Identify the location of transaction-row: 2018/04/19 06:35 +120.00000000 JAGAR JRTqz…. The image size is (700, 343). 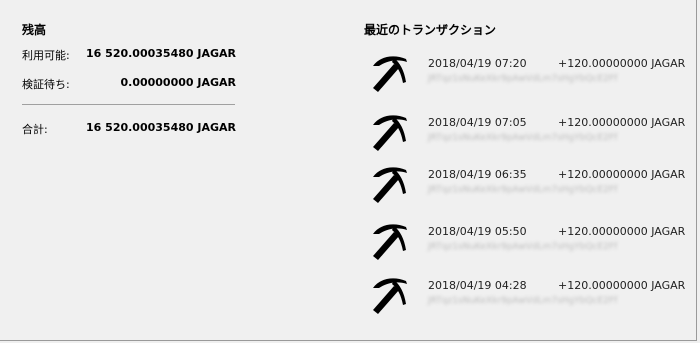
(525, 189).